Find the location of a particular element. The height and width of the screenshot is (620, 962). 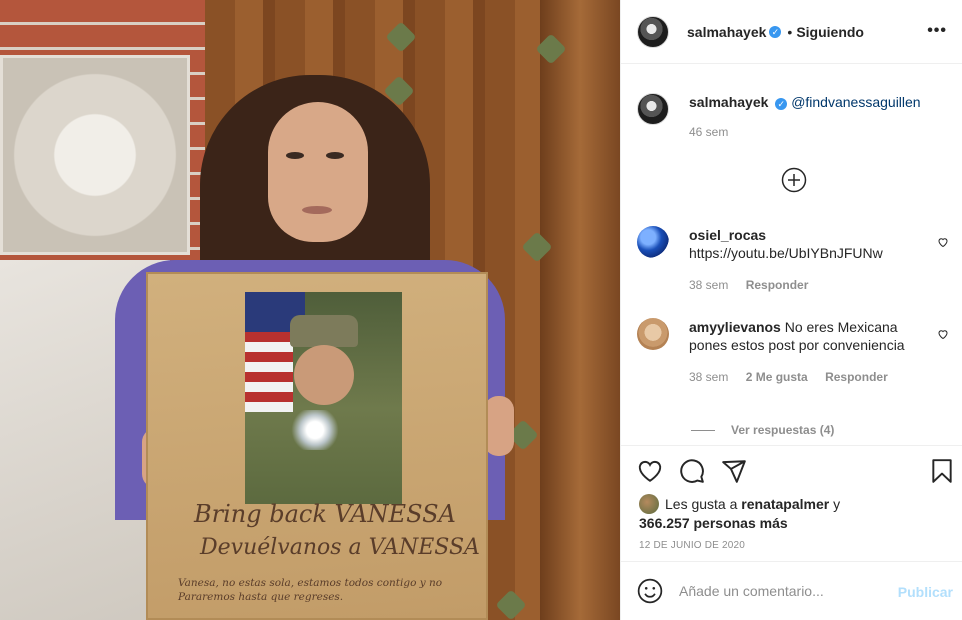

following-button: Siguiendo is located at coordinates (830, 32).